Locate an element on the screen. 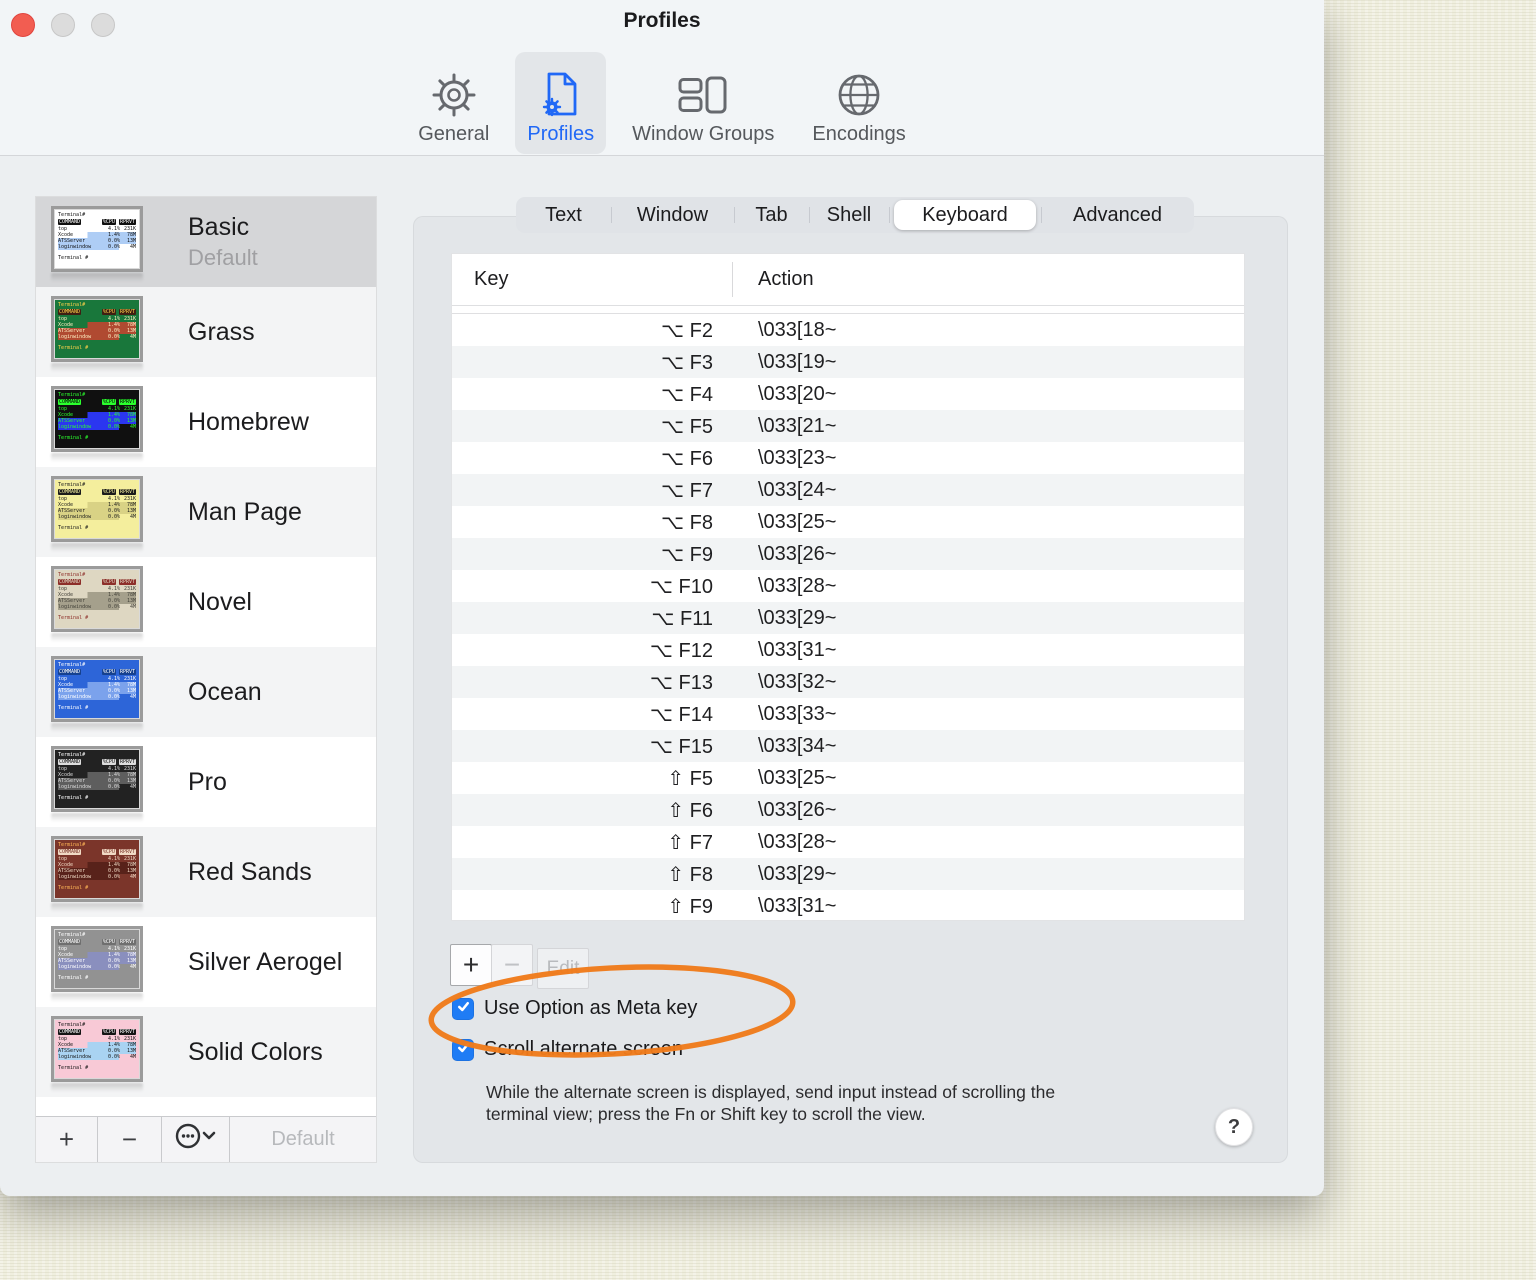  toolbar-item-profiles: Profiles is located at coordinates (561, 103).